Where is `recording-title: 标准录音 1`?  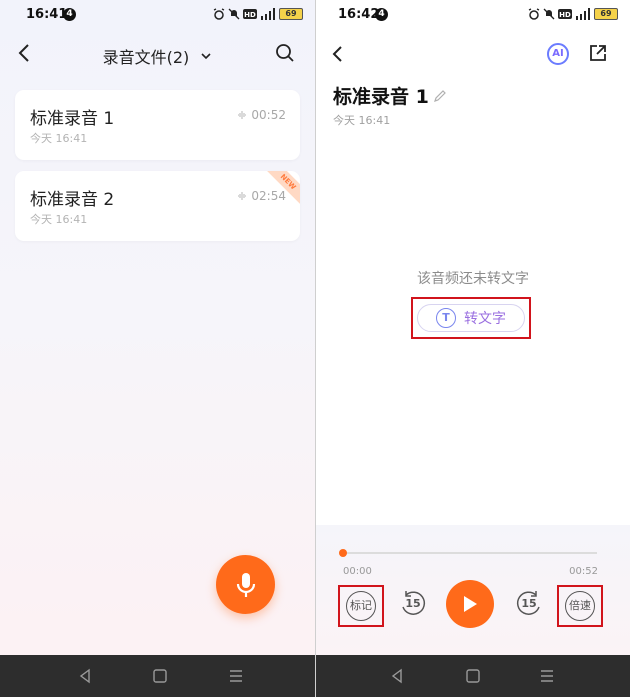 recording-title: 标准录音 1 is located at coordinates (390, 95).